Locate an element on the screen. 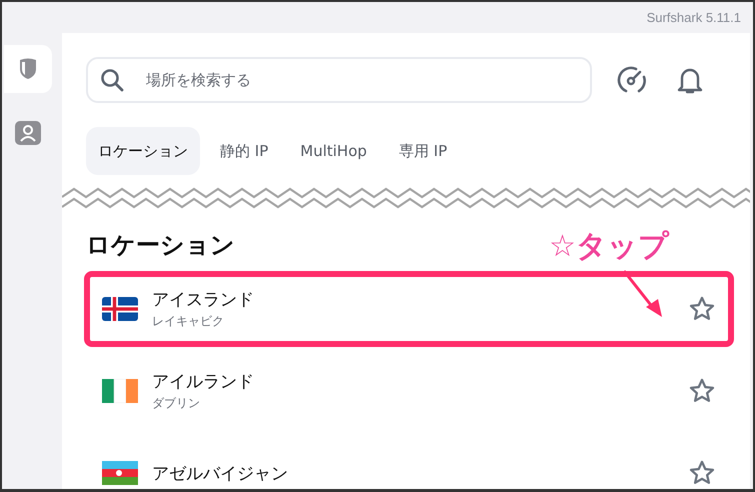 The image size is (755, 492). app-version: Surfshark 5.11.1 is located at coordinates (693, 17).